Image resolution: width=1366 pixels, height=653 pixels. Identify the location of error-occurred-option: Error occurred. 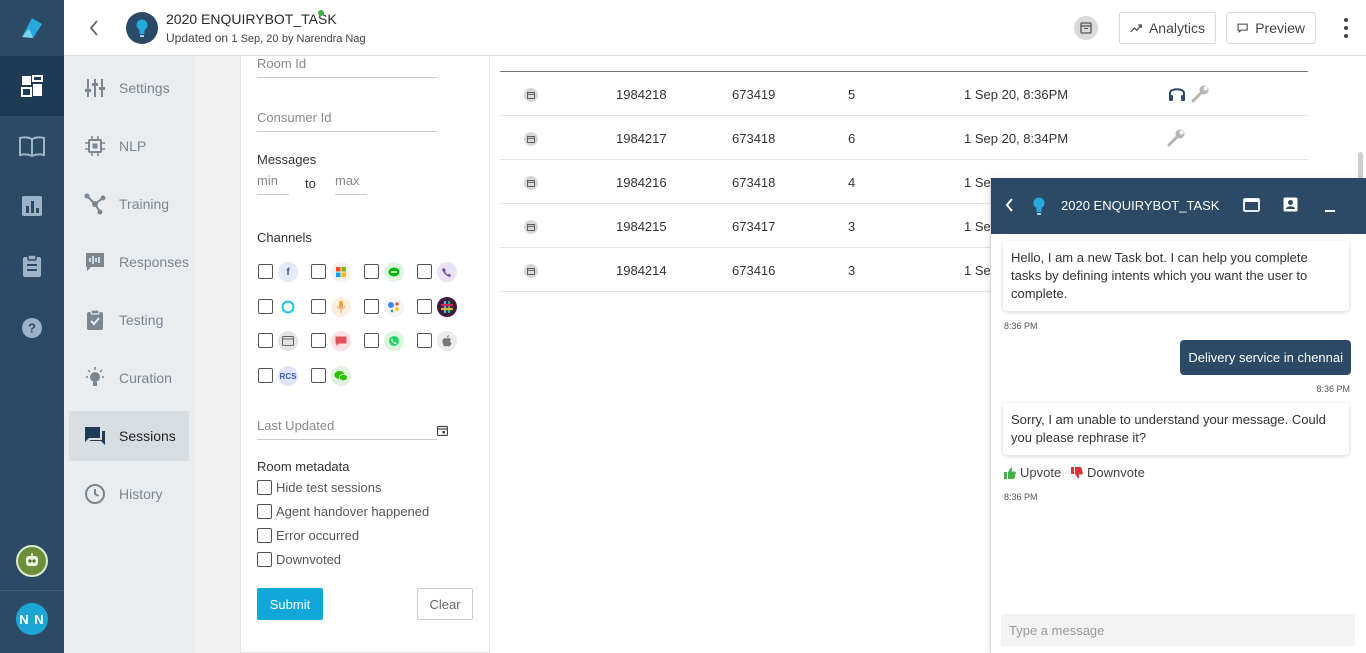
(308, 535).